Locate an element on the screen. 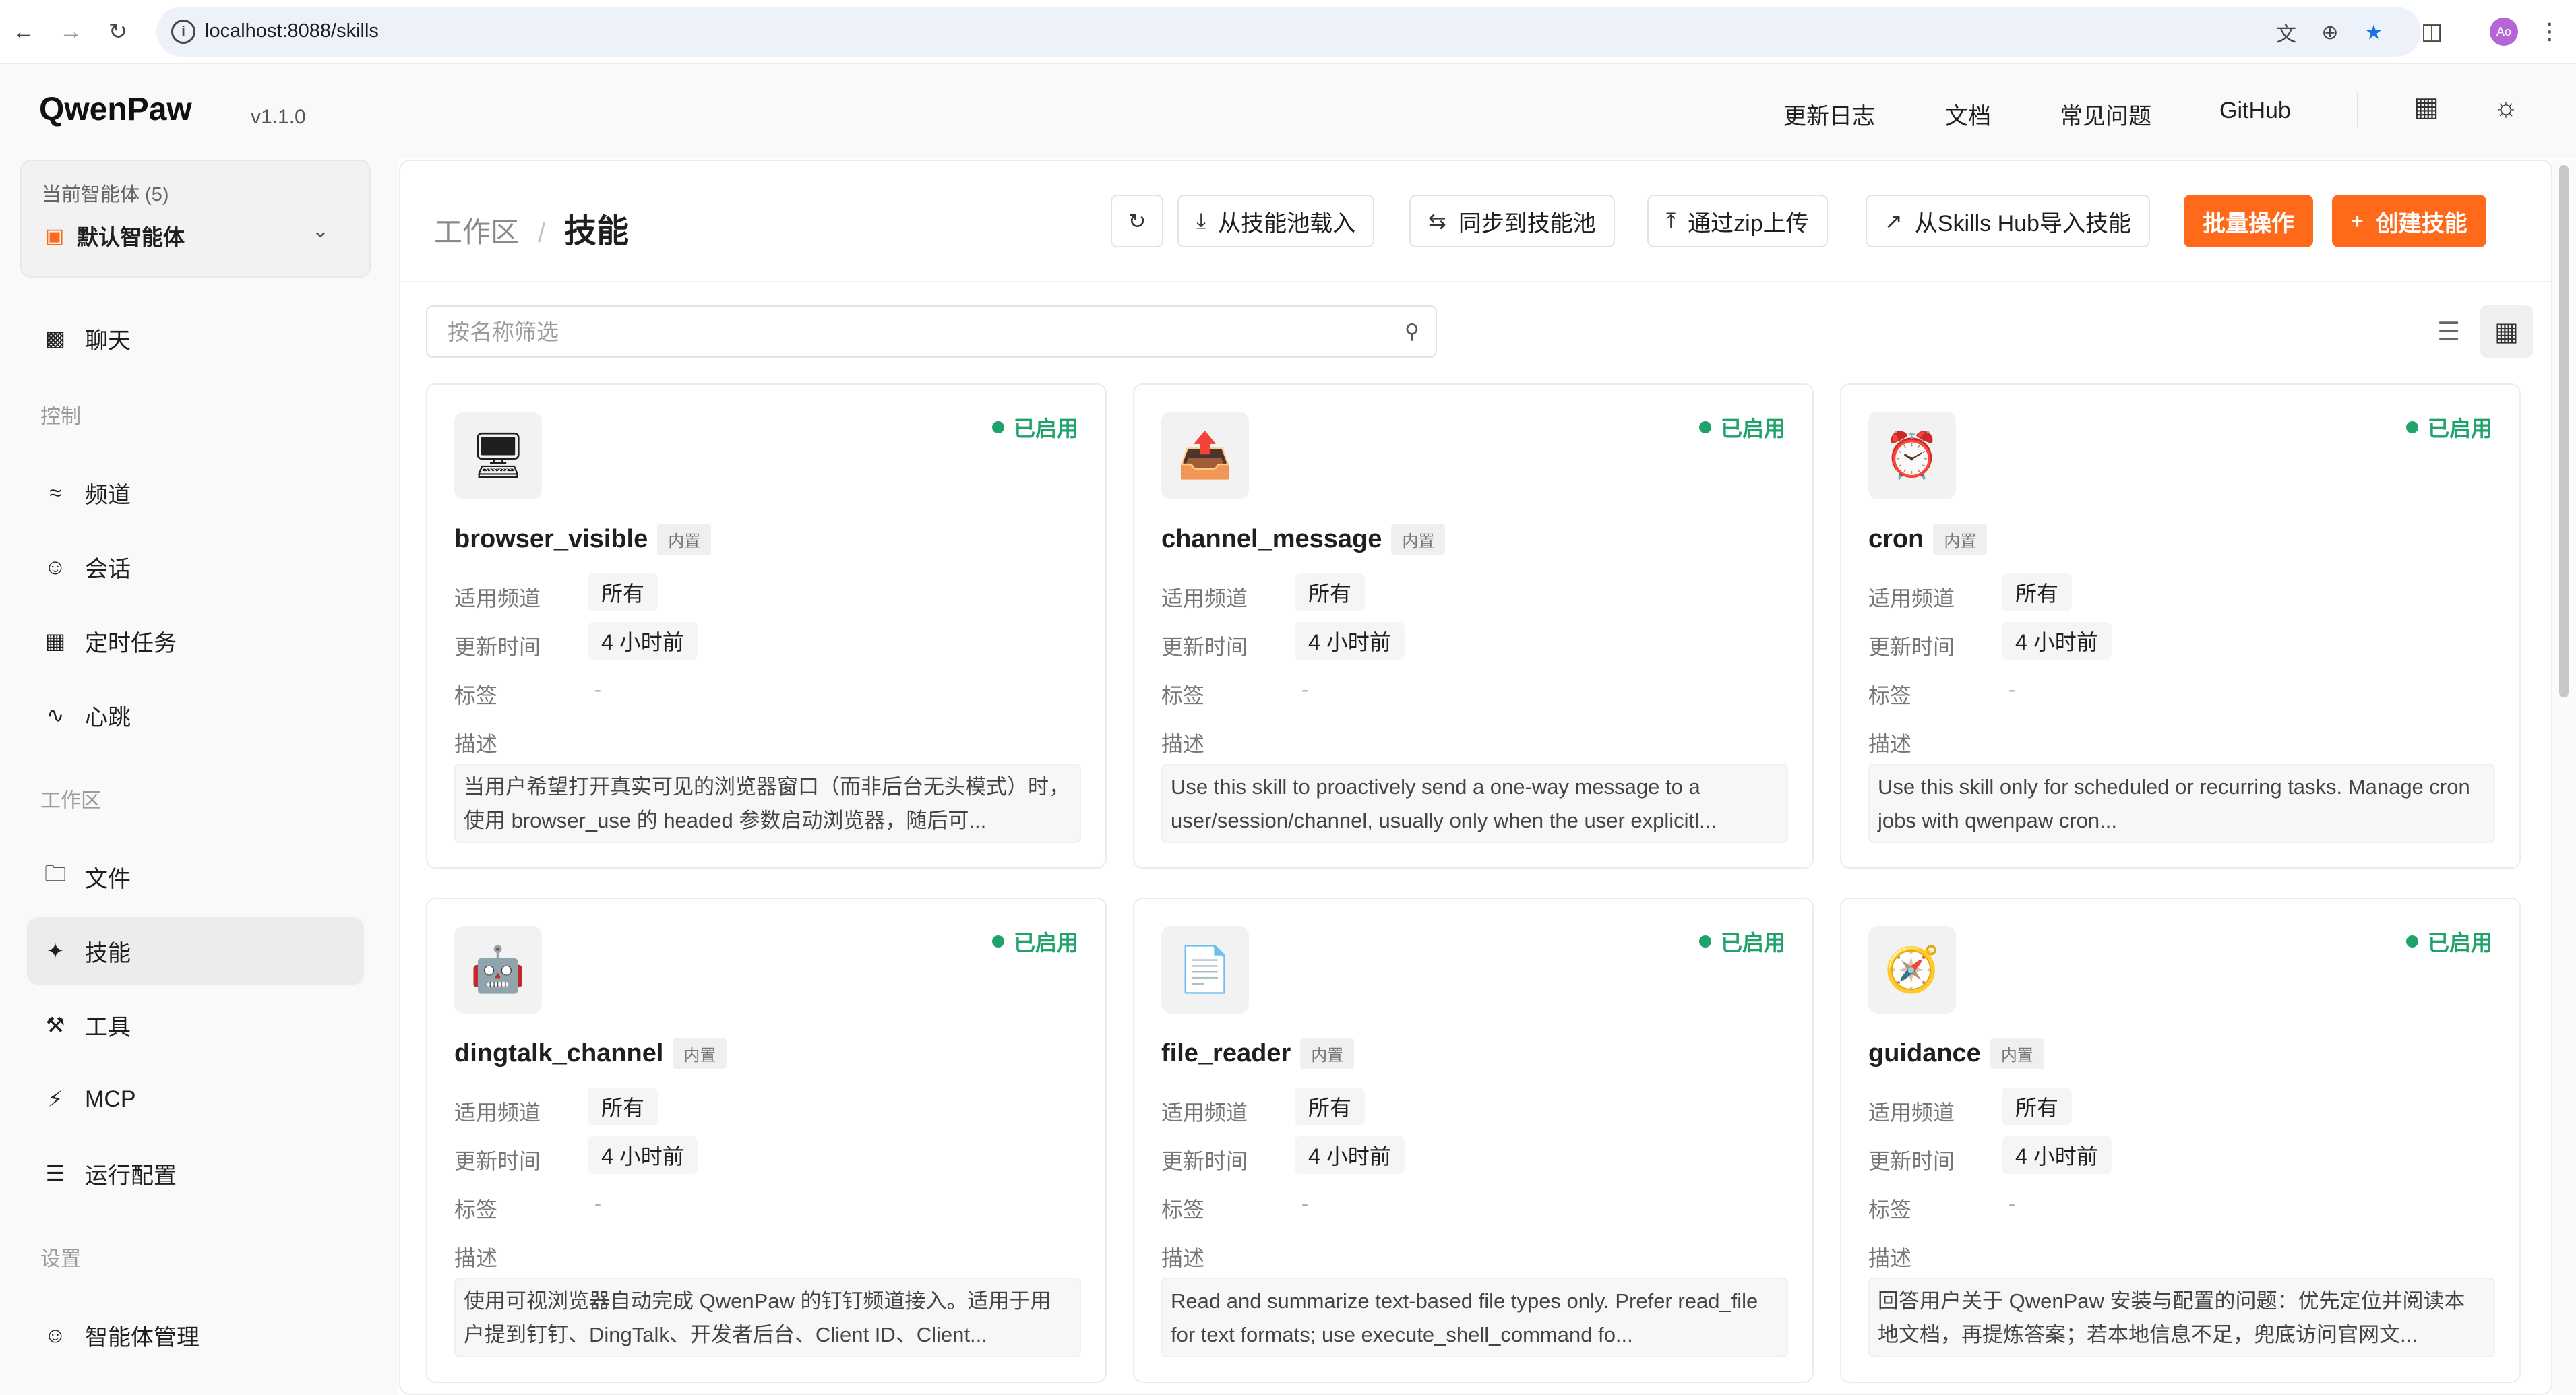 The height and width of the screenshot is (1395, 2576). sidebar-item-tools: ⚒ 工具 is located at coordinates (195, 1025).